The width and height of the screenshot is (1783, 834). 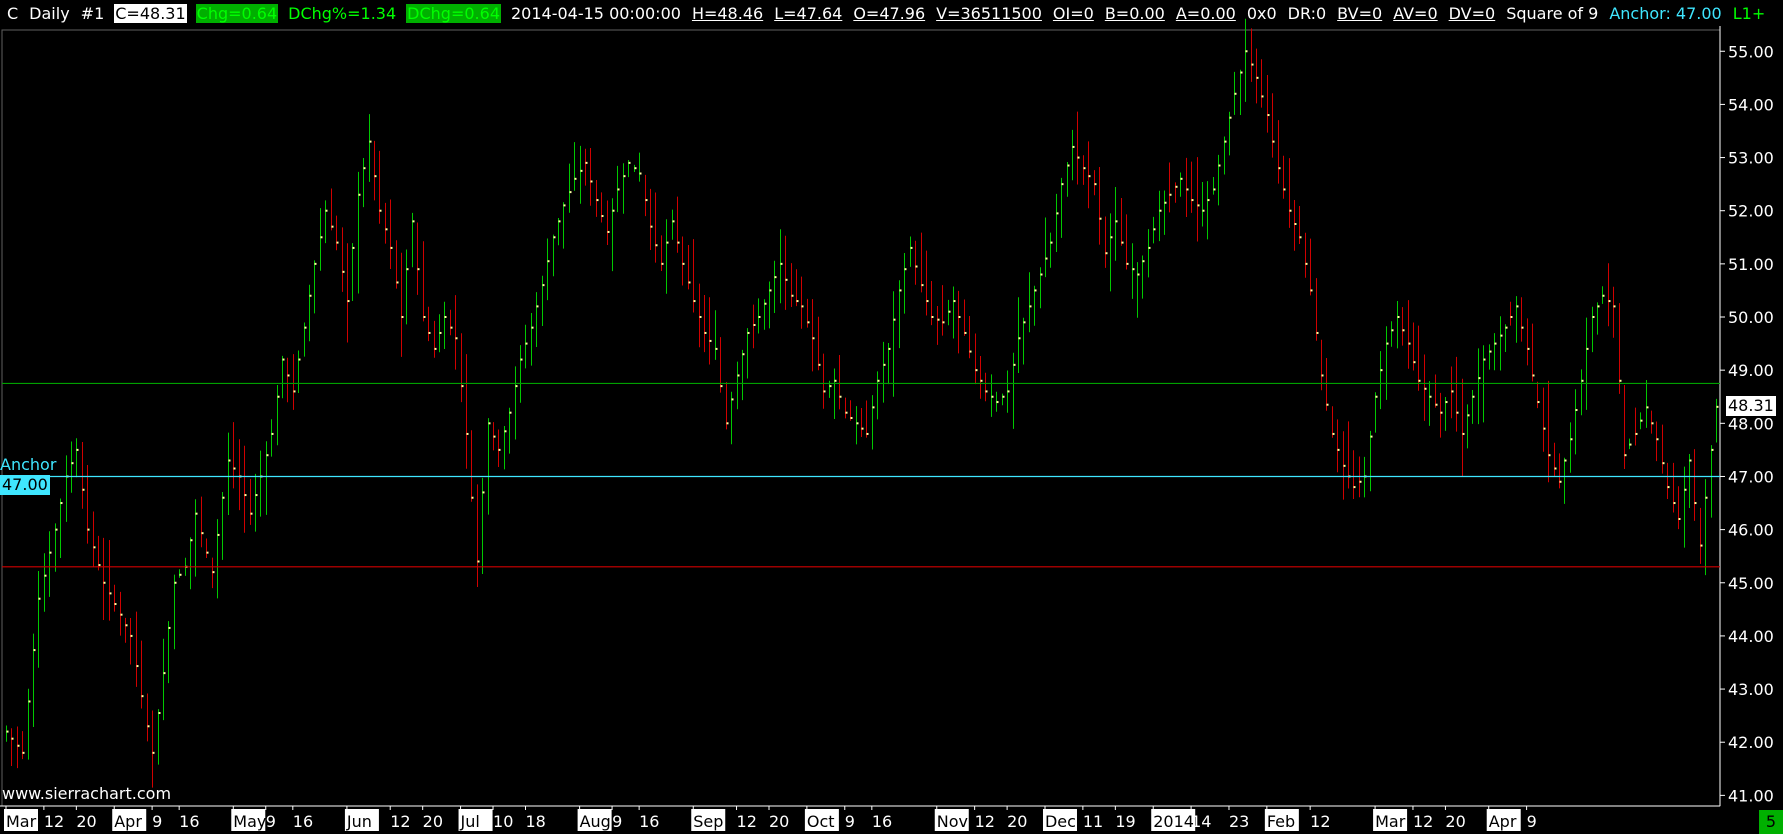 What do you see at coordinates (1751, 211) in the screenshot?
I see `y-tick-label: 52.00` at bounding box center [1751, 211].